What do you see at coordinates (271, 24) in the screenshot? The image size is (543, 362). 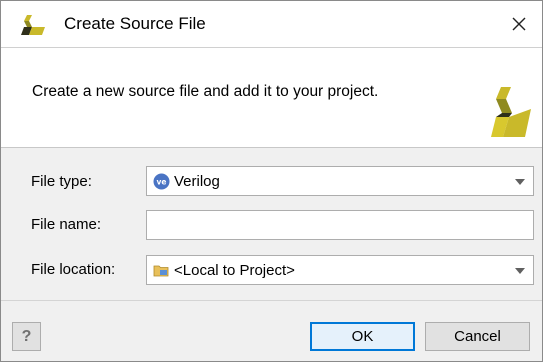 I see `title-bar: Create Source File` at bounding box center [271, 24].